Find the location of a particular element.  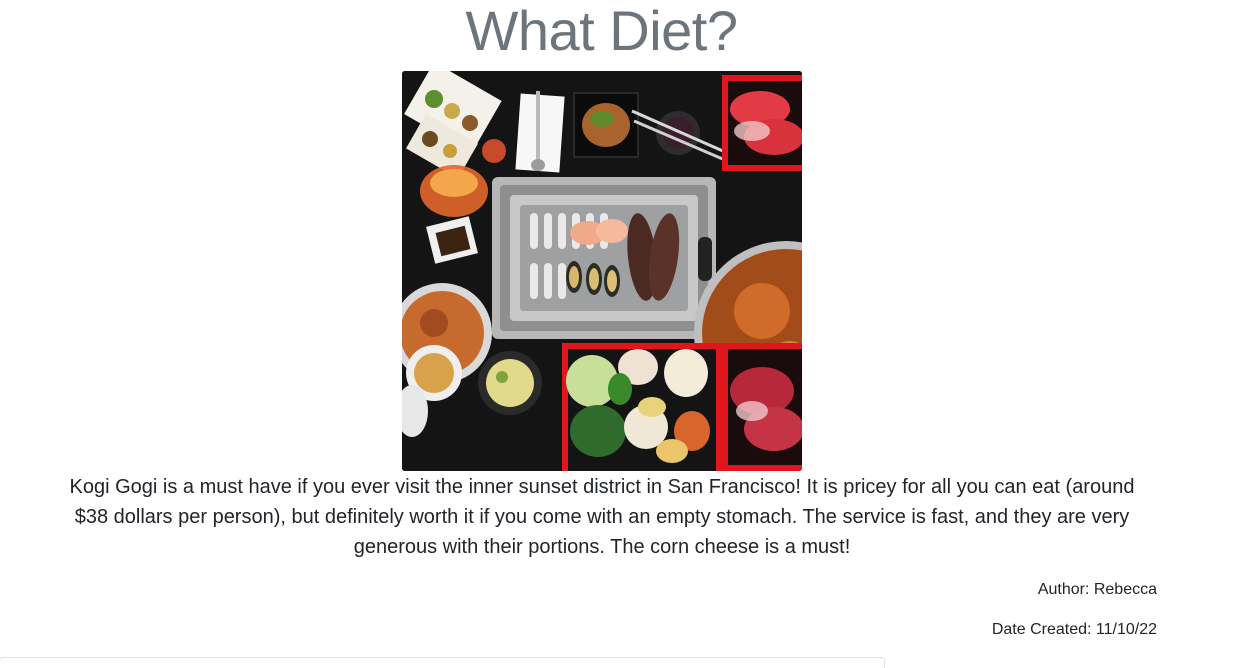

post-title: What Diet? is located at coordinates (602, 31).